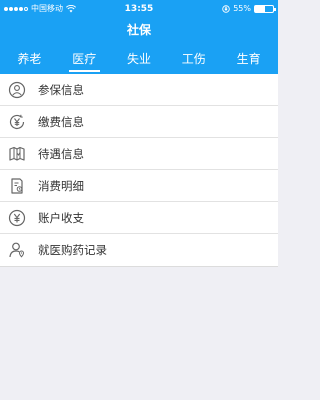 Image resolution: width=320 pixels, height=400 pixels. Describe the element at coordinates (61, 185) in the screenshot. I see `menu-item-label: 消费明细` at that location.